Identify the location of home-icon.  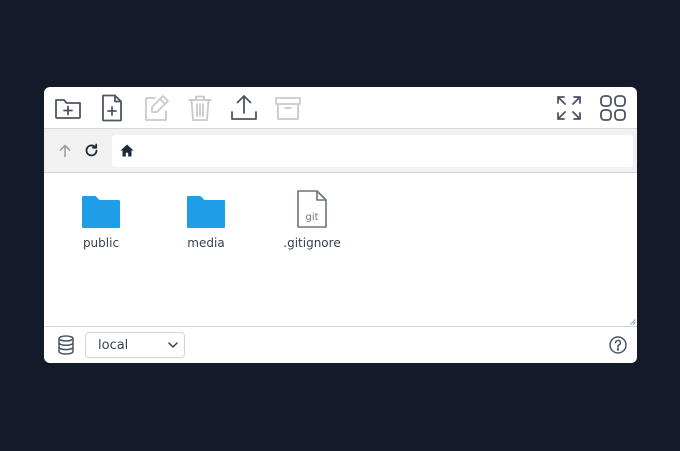
(127, 150).